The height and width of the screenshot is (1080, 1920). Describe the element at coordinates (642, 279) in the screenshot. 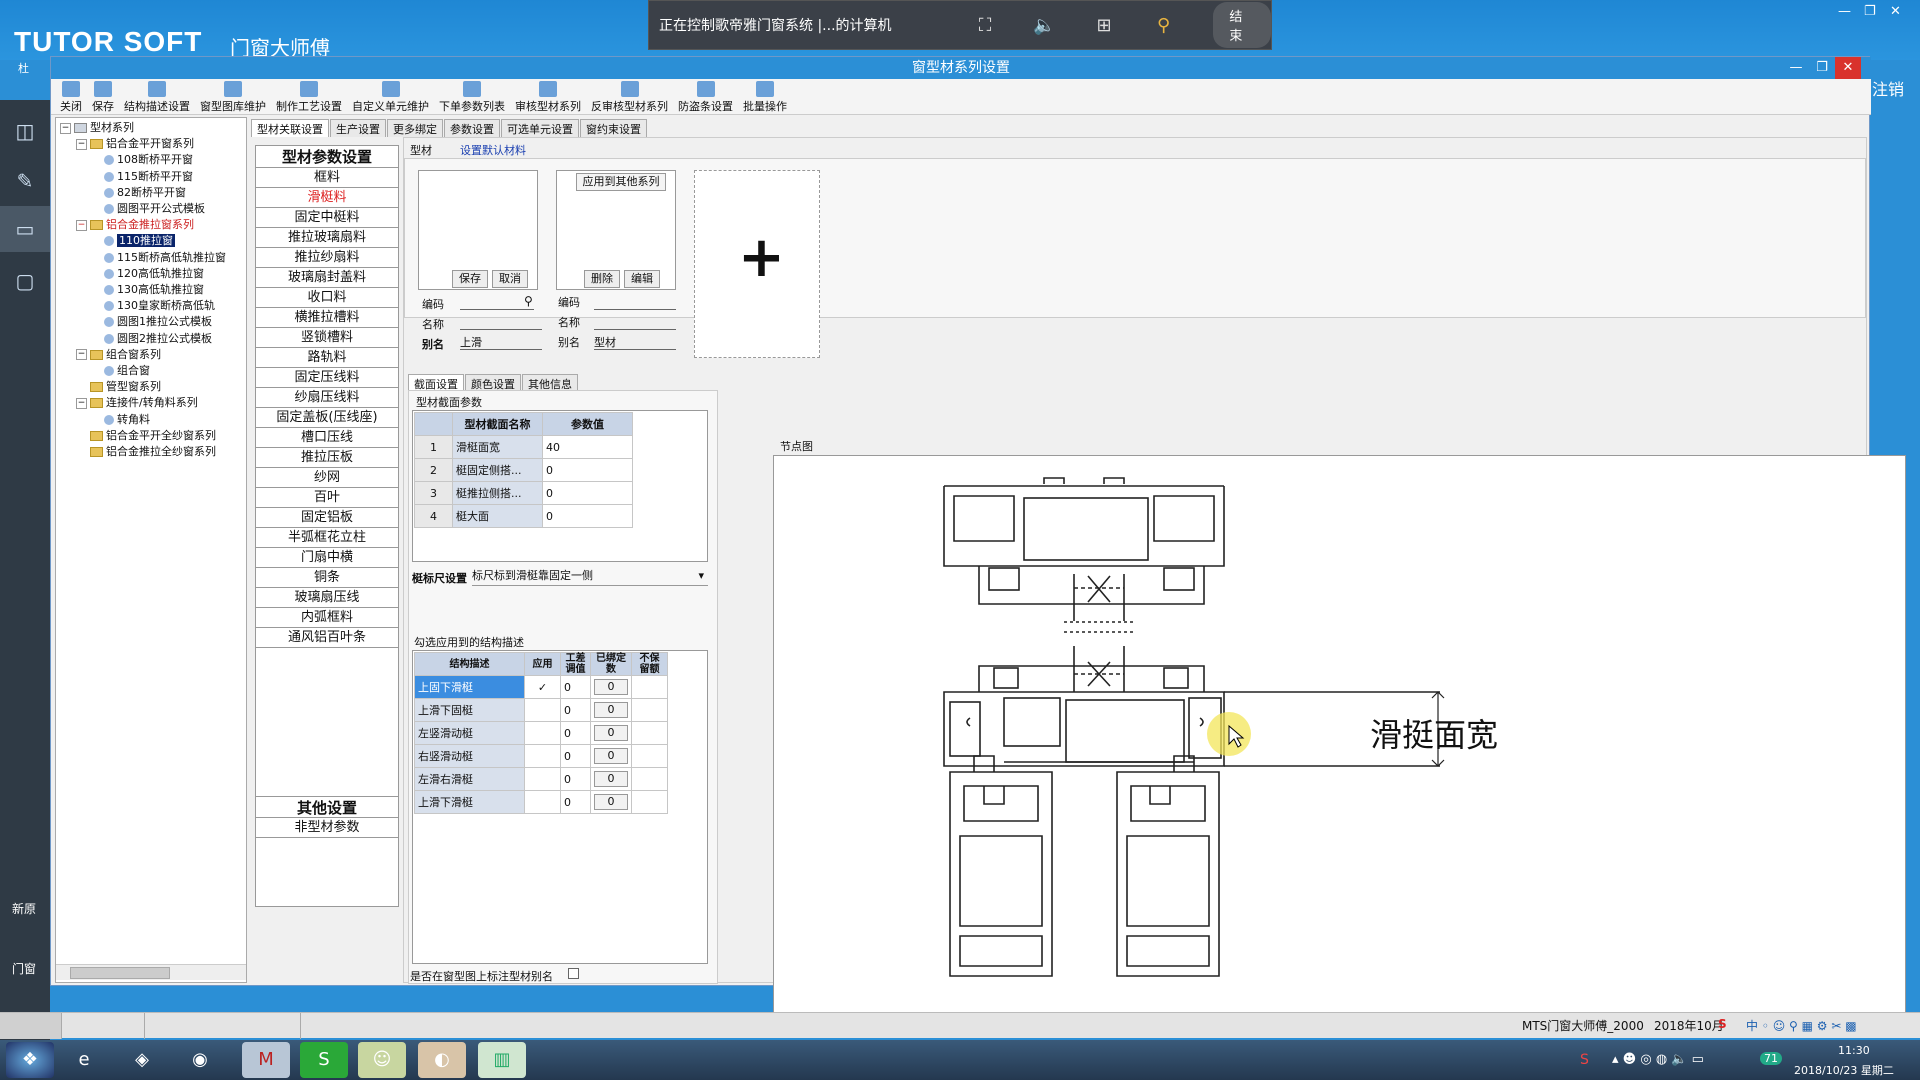

I see `edit-button: 编辑` at that location.